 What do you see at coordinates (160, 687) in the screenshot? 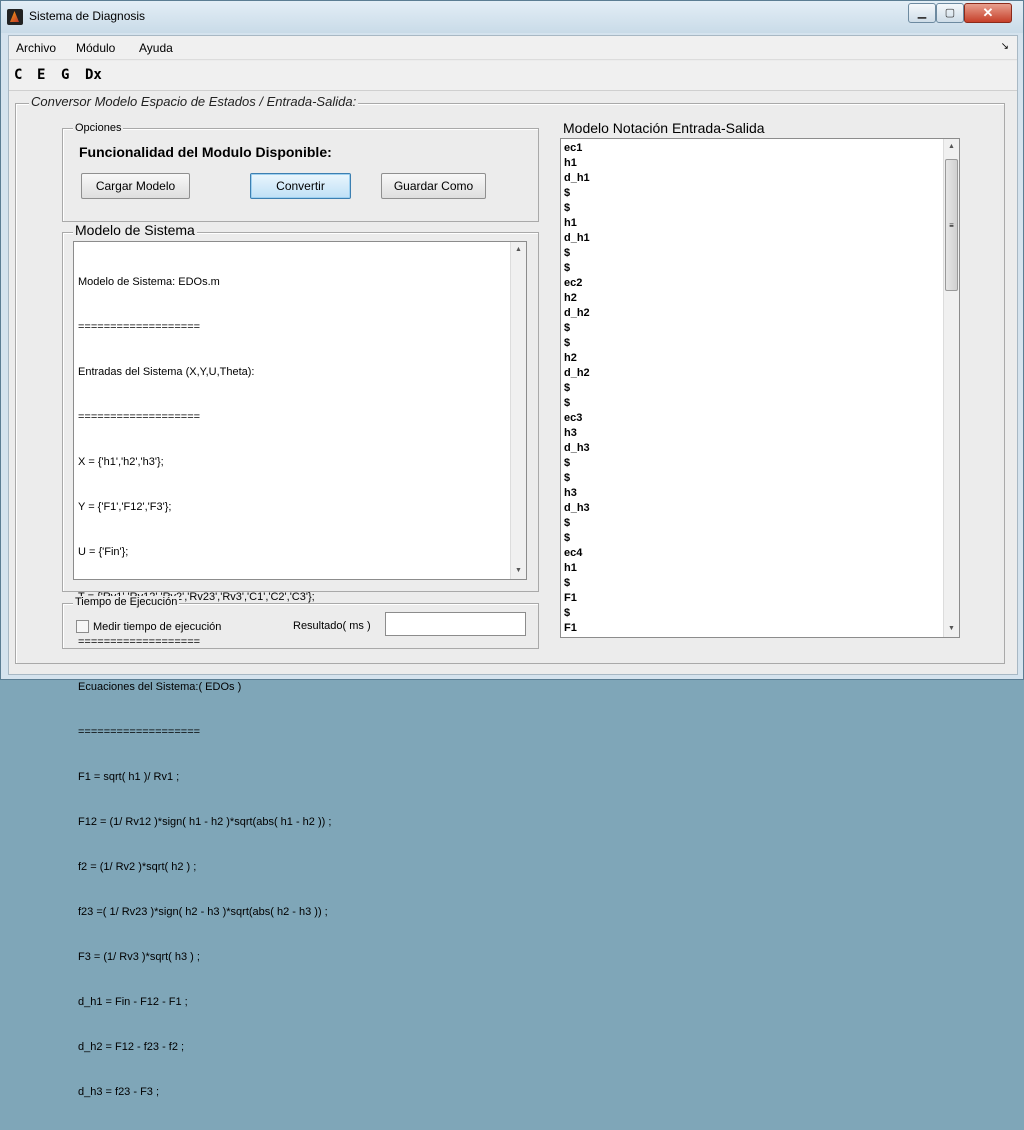
I see `code-line: Ecuaciones del Sistema:( EDOs )` at bounding box center [160, 687].